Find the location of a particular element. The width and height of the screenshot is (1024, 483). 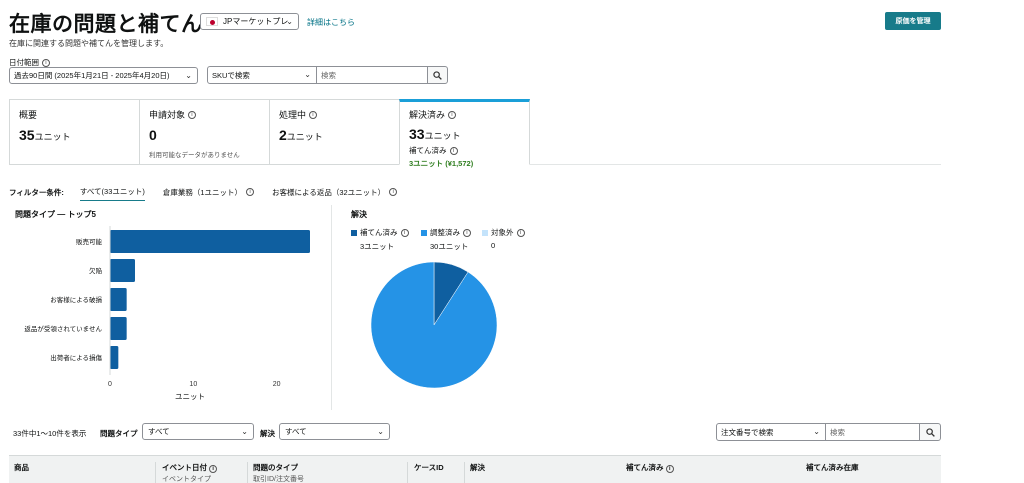

issue-type-label: 問題タイプ is located at coordinates (119, 433).